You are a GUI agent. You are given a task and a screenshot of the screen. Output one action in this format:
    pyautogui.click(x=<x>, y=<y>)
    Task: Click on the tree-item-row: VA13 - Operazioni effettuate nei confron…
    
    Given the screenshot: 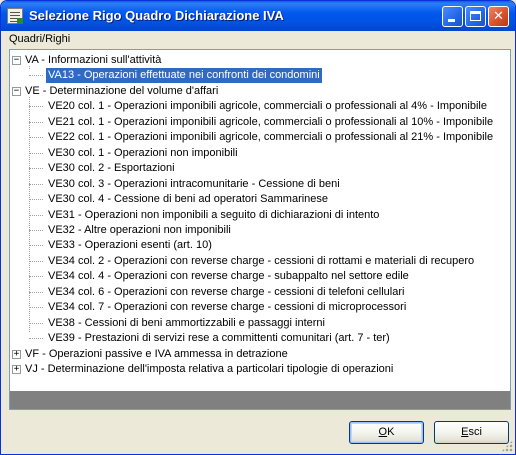 What is the action you would take?
    pyautogui.click(x=260, y=76)
    